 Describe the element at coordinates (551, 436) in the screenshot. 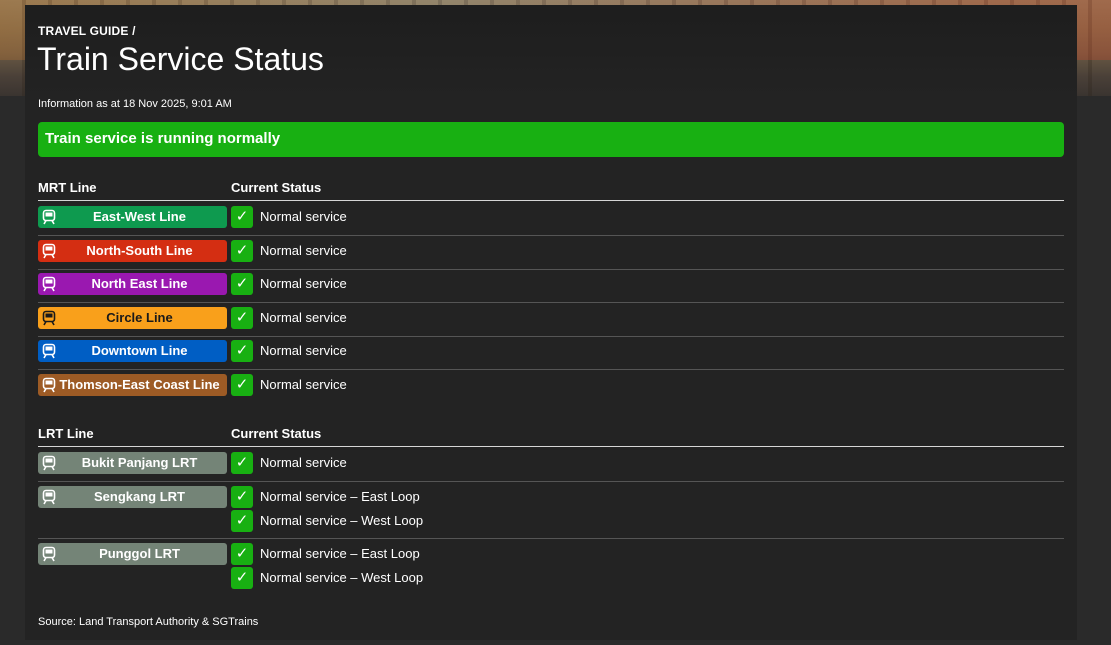

I see `lrt-table-header: LRT Line Current Status` at that location.